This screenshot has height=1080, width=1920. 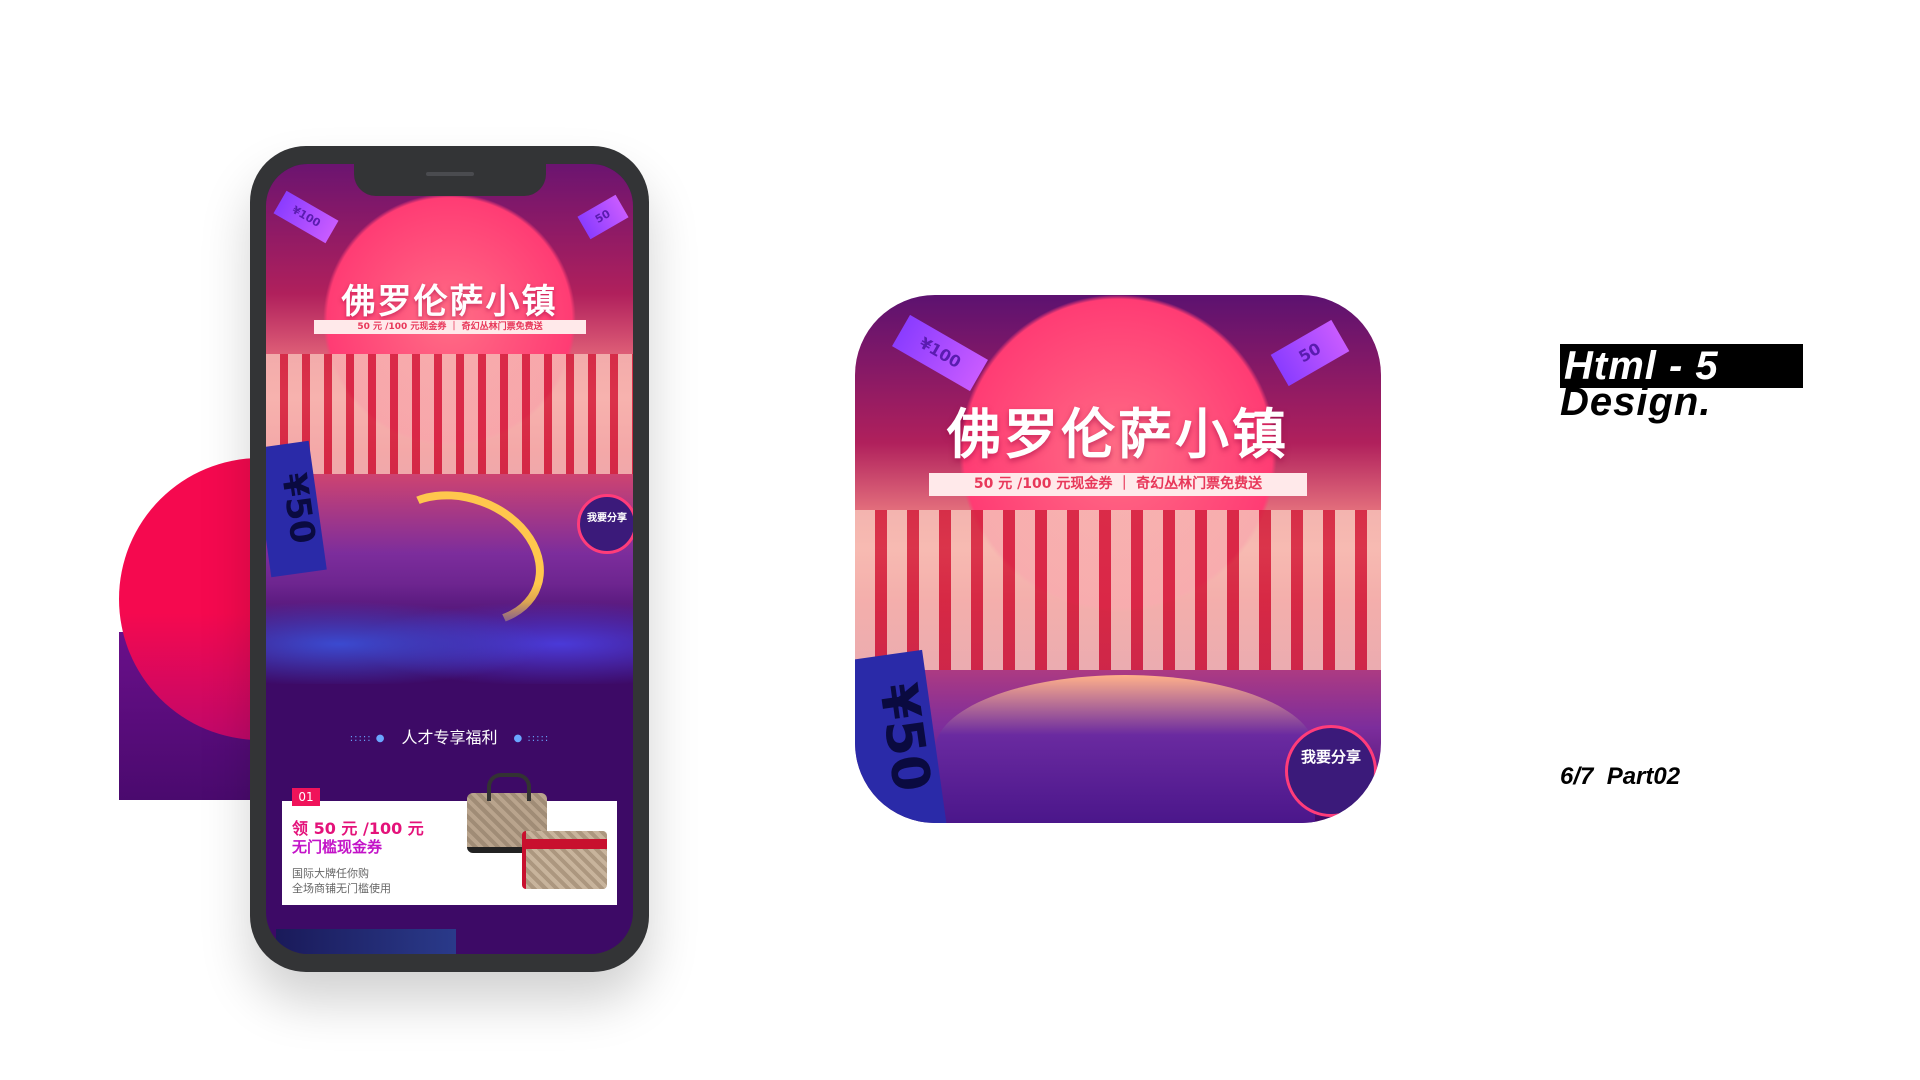 What do you see at coordinates (1118, 484) in the screenshot?
I see `icon-subtitle: 50 元 /100 元现金券 ｜ 奇幻丛林门票免费送` at bounding box center [1118, 484].